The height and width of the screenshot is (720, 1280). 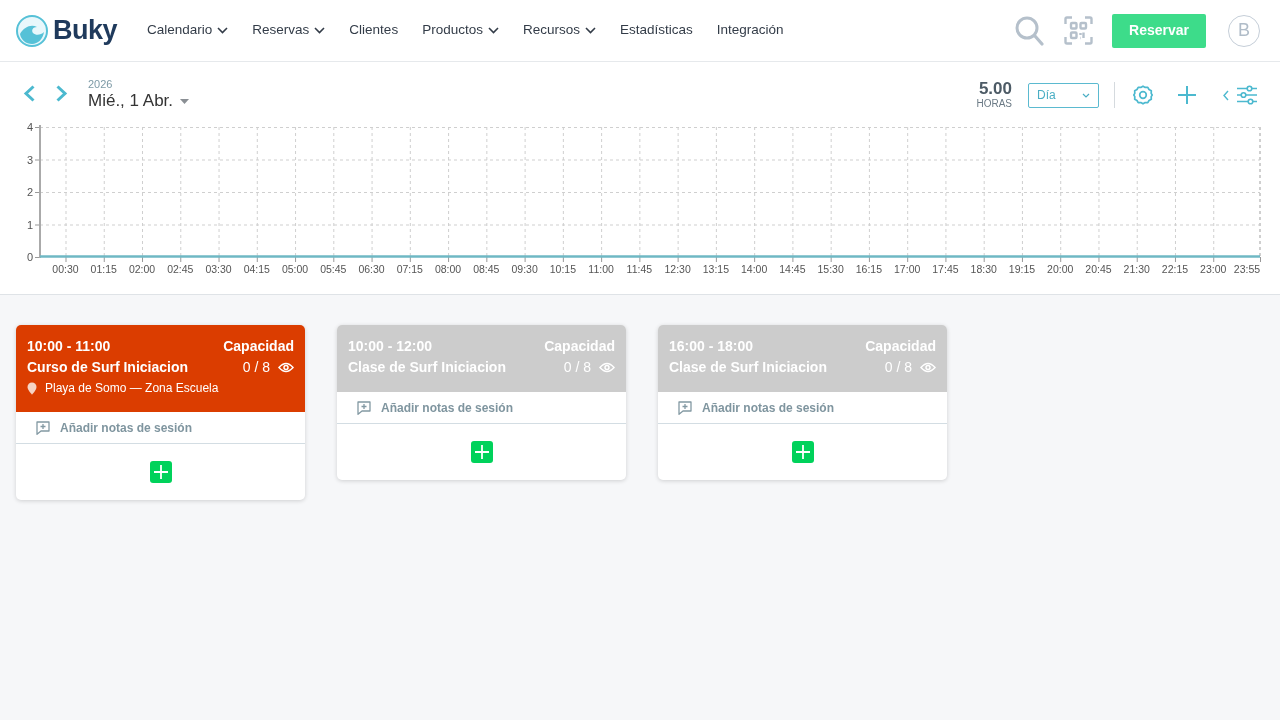 What do you see at coordinates (256, 367) in the screenshot?
I see `capacity-count: 0 / 8` at bounding box center [256, 367].